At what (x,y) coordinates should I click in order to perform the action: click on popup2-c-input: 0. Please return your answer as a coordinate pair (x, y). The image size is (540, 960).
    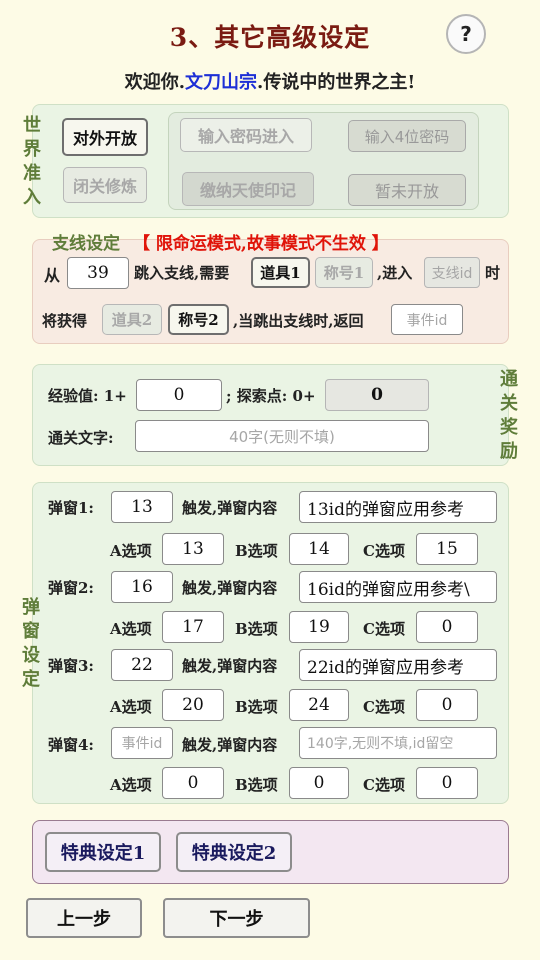
    Looking at the image, I should click on (447, 627).